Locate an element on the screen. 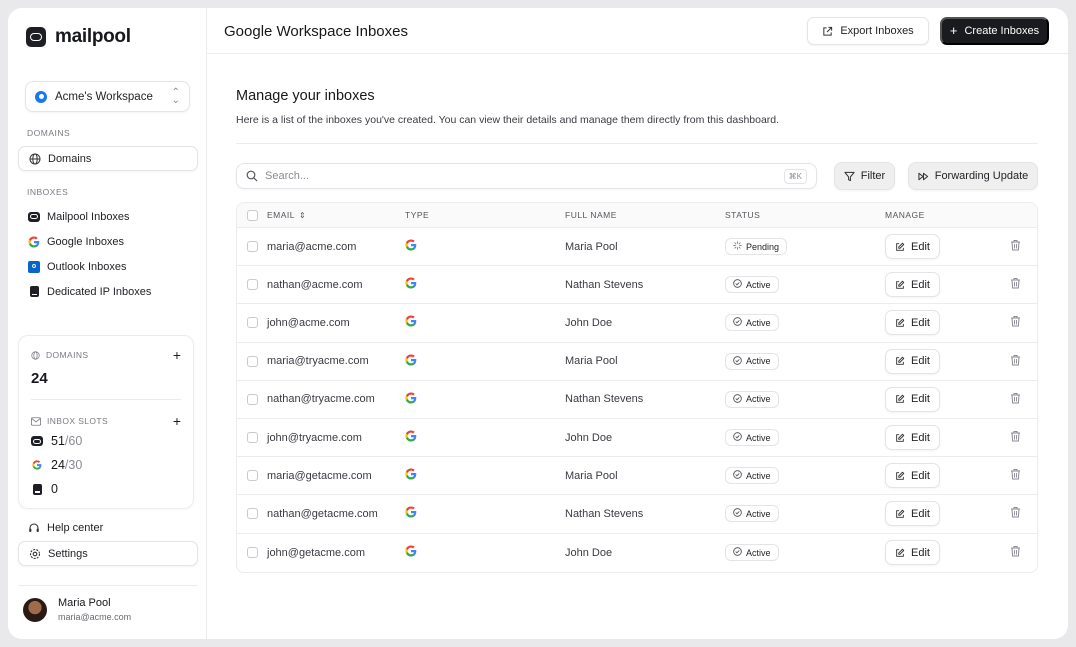  settings-link: Settings is located at coordinates (108, 553).